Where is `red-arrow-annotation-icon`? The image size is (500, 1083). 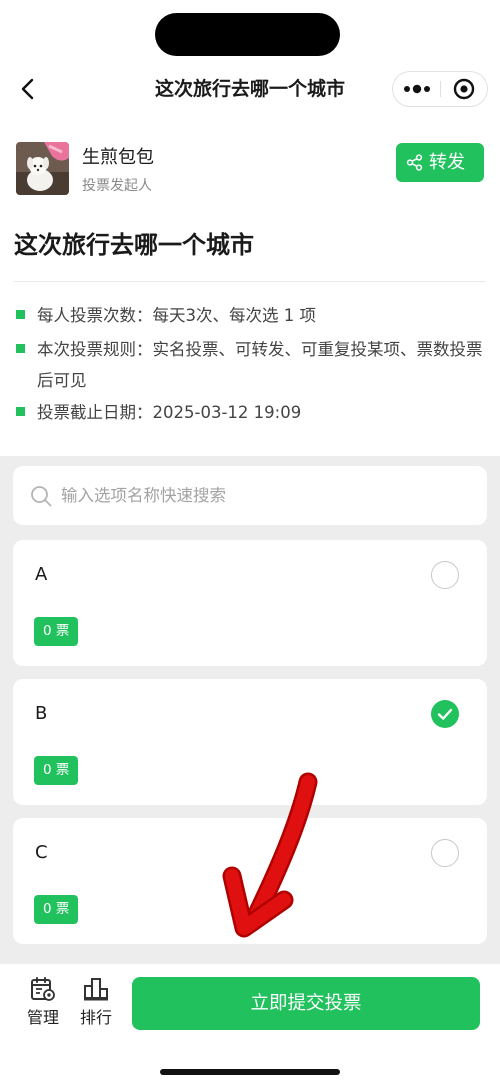
red-arrow-annotation-icon is located at coordinates (270, 855).